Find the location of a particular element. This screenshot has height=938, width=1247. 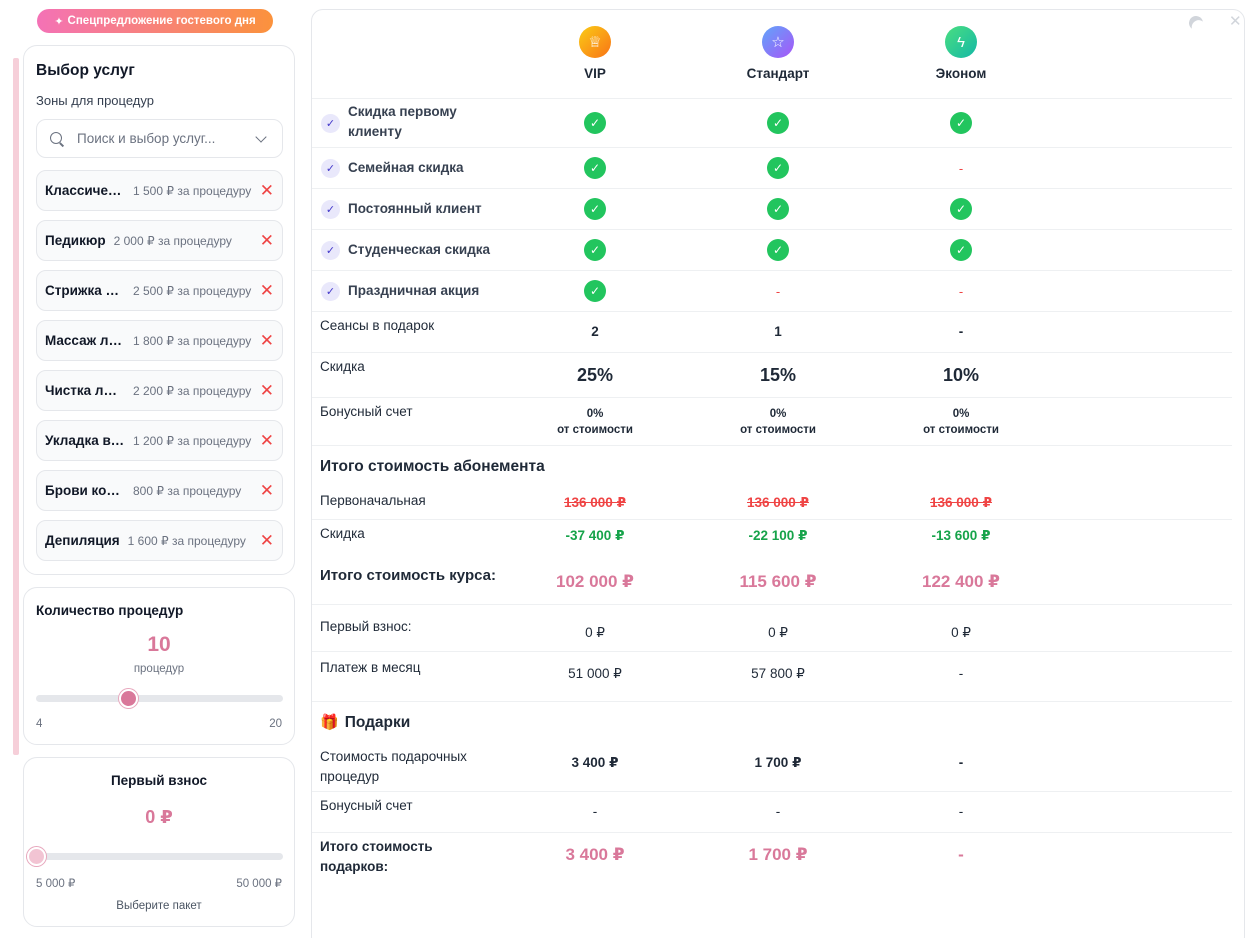

row-label: Стоимость подарочных процедур is located at coordinates (393, 766).